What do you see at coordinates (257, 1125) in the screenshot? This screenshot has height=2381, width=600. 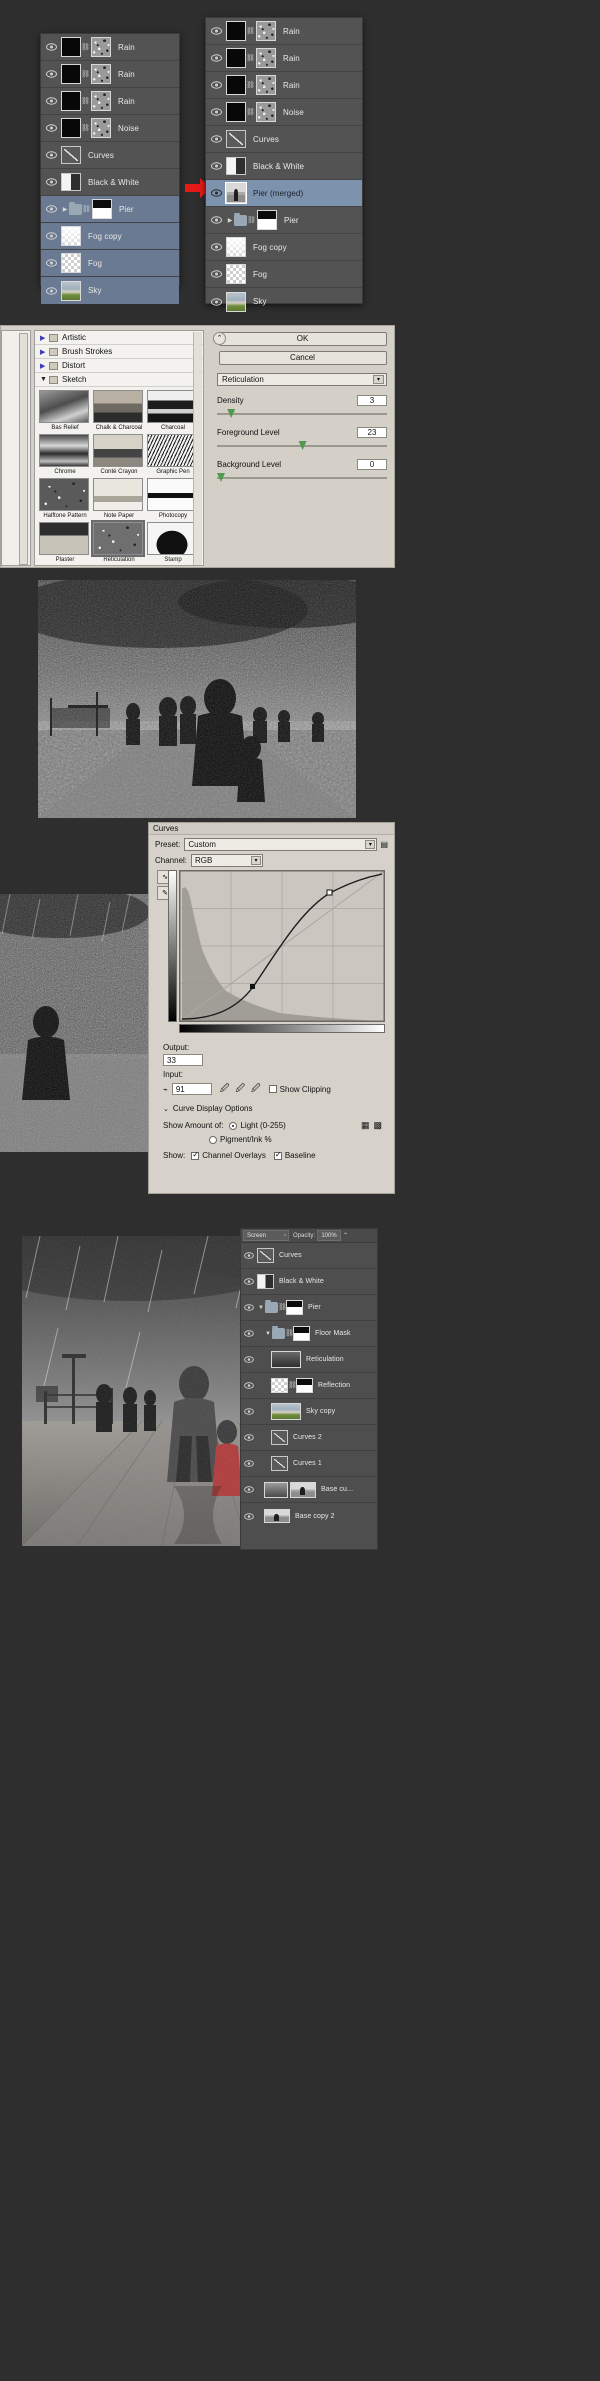 I see `light-radio: Light (0-255)` at bounding box center [257, 1125].